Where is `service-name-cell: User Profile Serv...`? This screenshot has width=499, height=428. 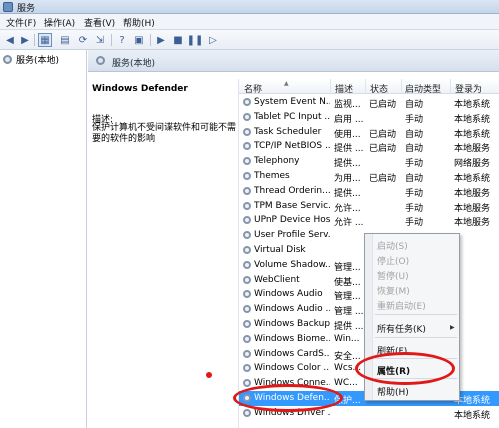
service-name-cell: User Profile Serv... is located at coordinates (292, 235).